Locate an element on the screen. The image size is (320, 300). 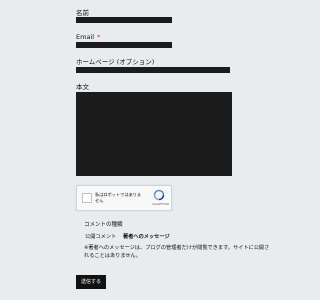
website-label-text: ホームページ (オプション) is located at coordinates (115, 62).